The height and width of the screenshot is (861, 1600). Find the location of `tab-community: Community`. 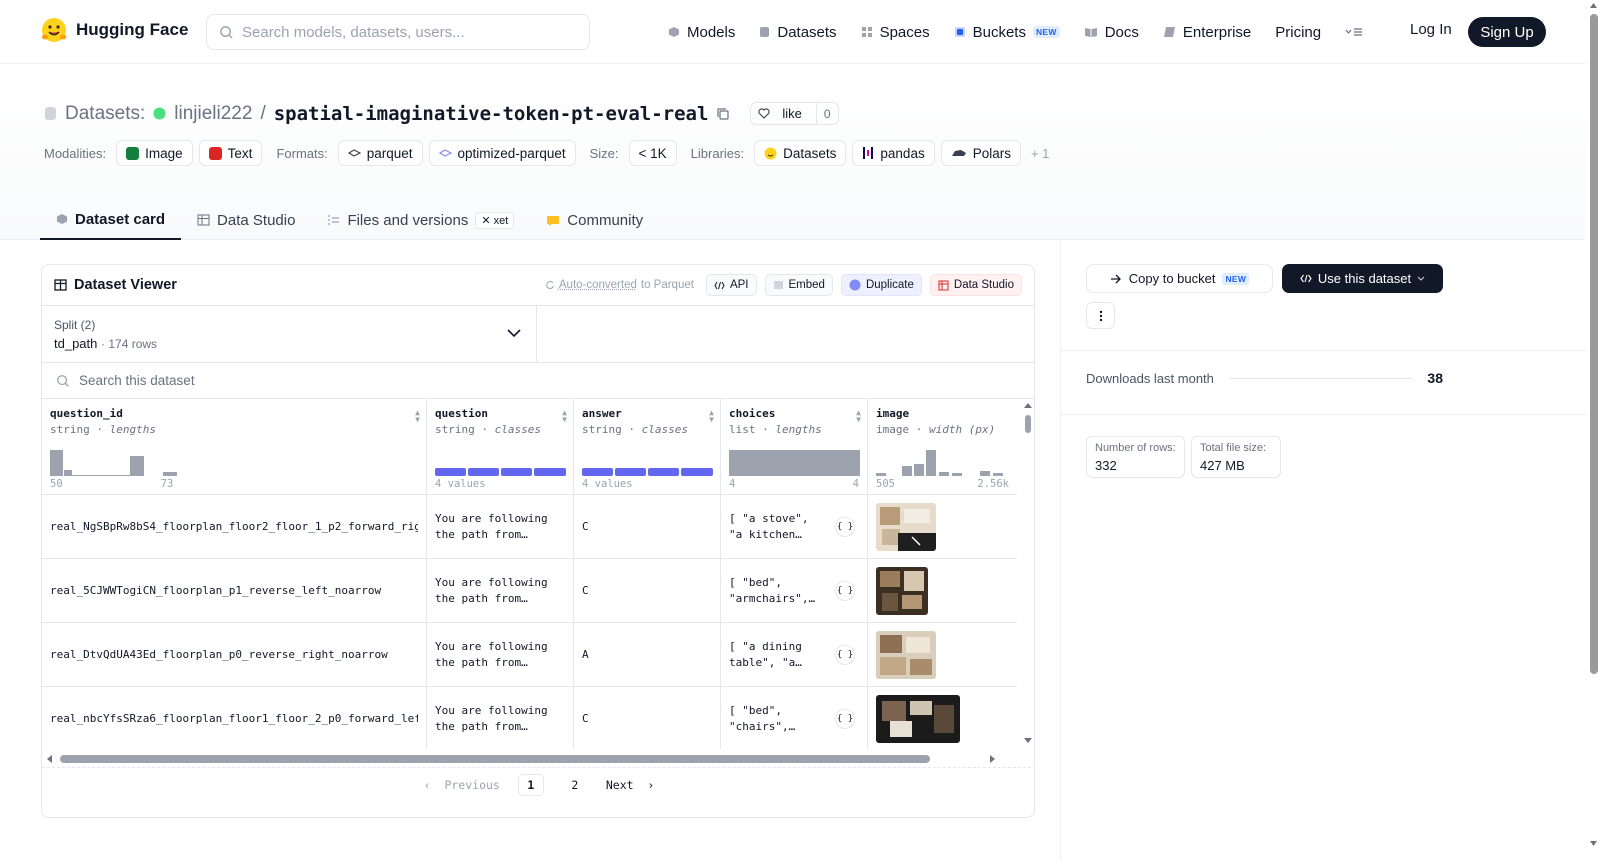

tab-community: Community is located at coordinates (594, 220).